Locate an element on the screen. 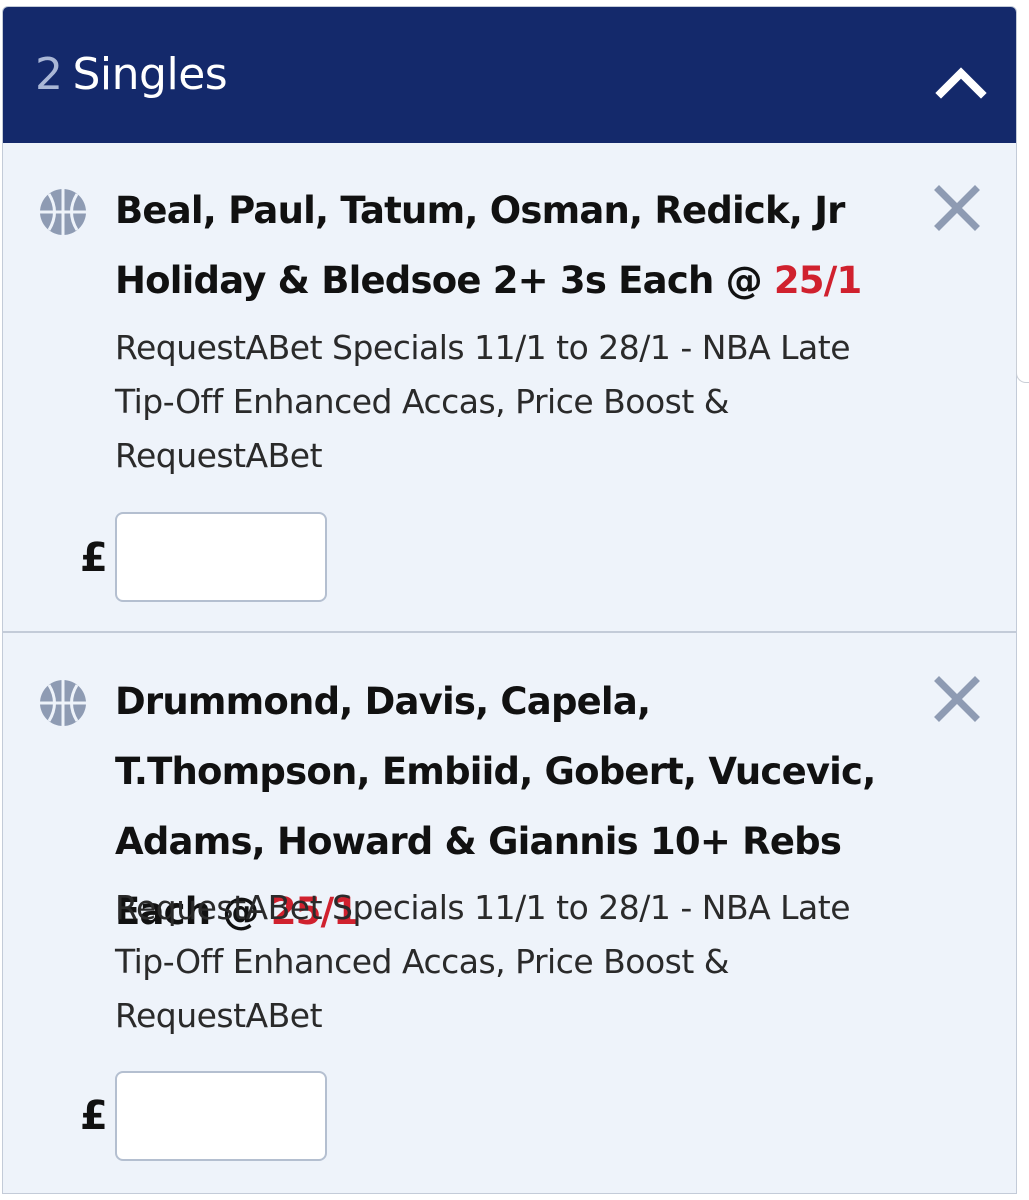  singles-header: 2 Singles is located at coordinates (509, 75).